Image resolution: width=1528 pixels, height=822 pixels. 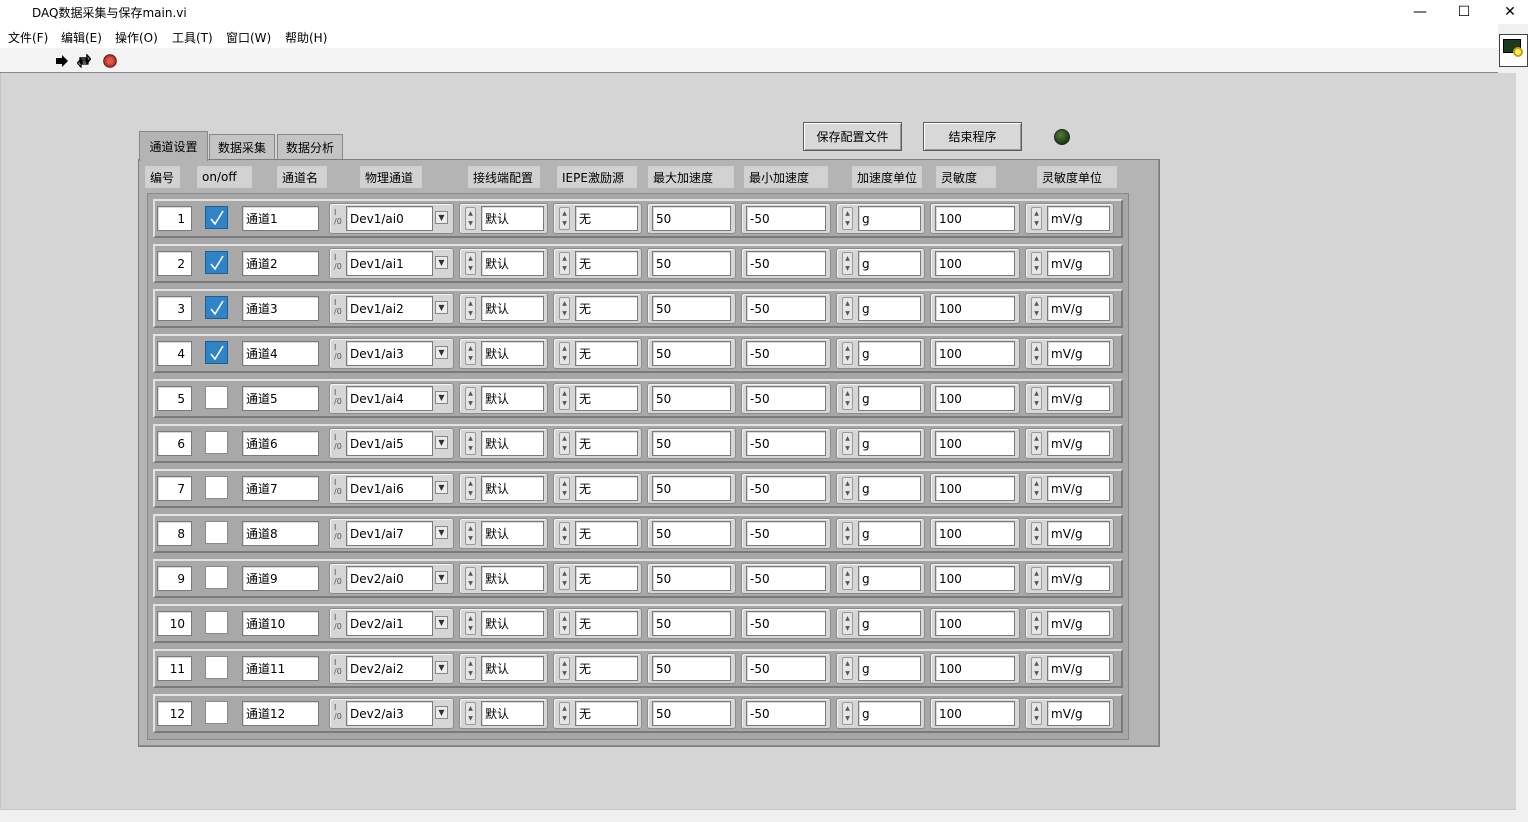 I want to click on physical-channel-value: Dev1/ai4, so click(x=389, y=398).